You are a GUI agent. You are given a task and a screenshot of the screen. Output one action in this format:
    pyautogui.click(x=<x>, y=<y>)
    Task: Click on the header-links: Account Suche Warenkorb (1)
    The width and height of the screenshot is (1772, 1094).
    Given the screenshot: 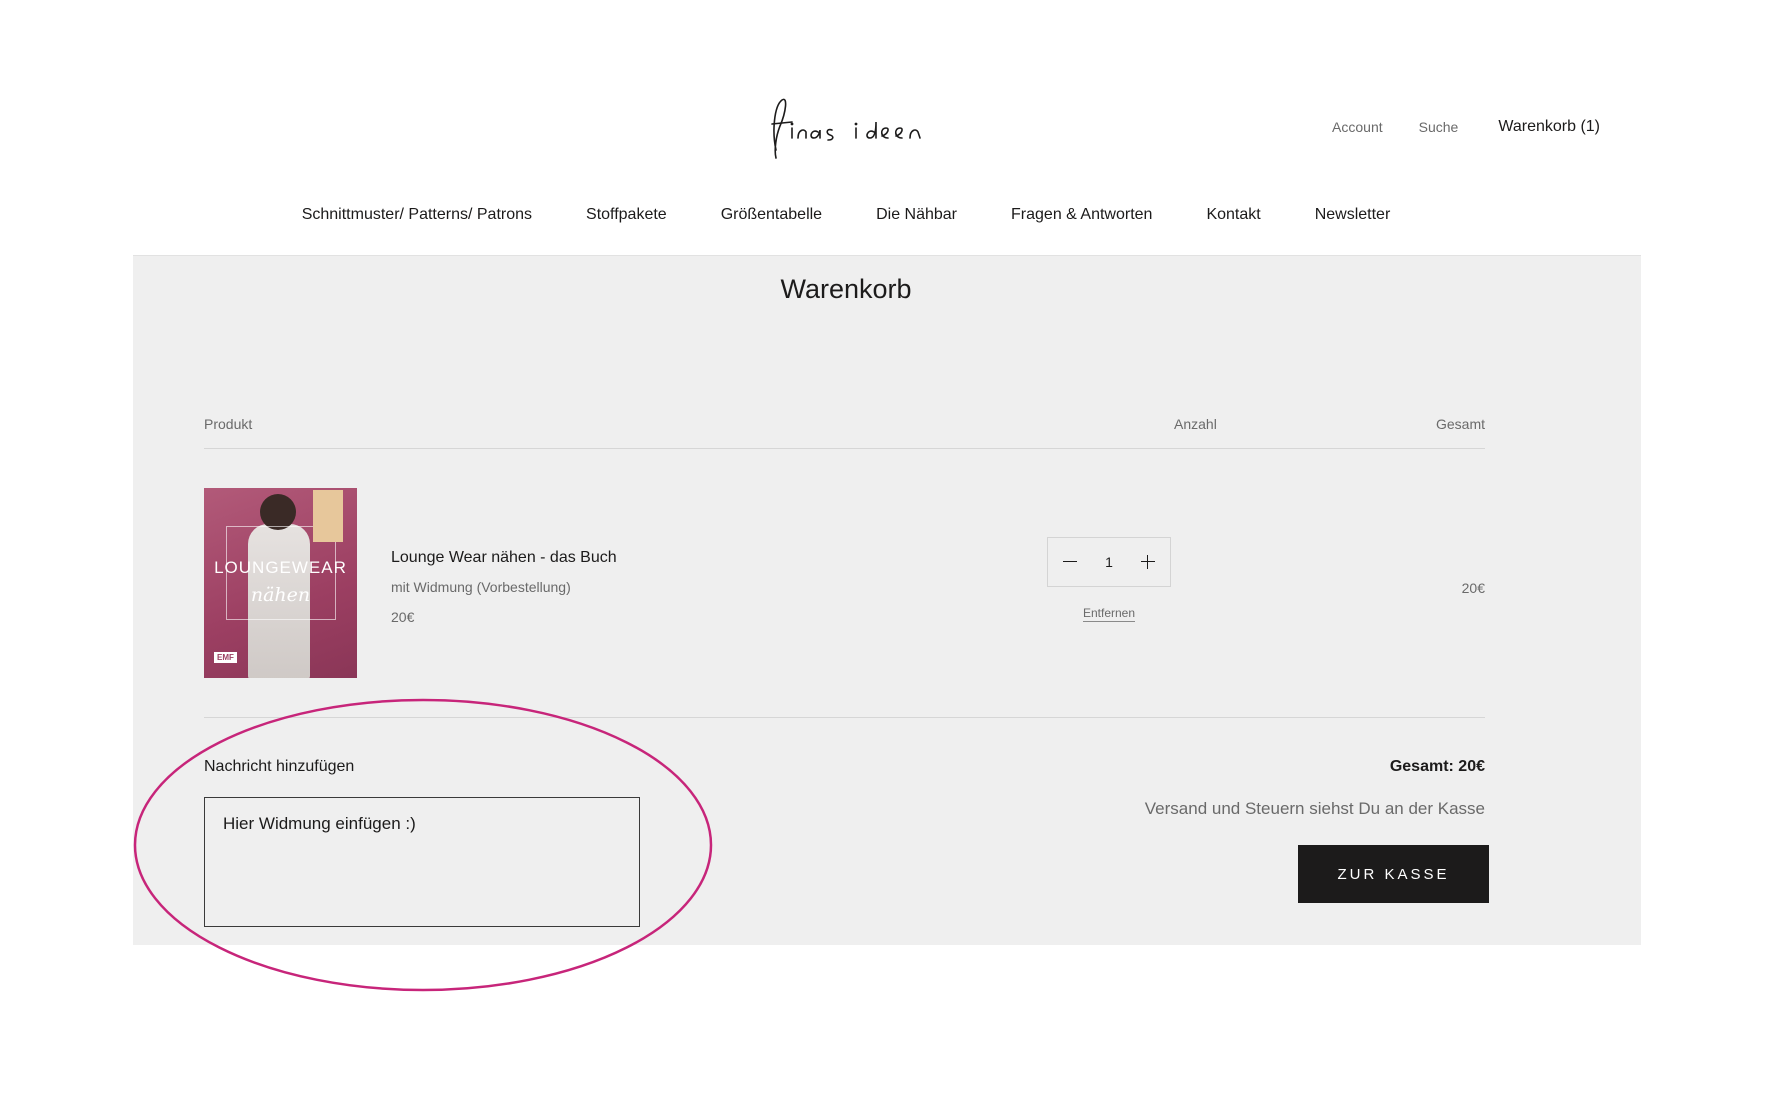 What is the action you would take?
    pyautogui.click(x=1448, y=127)
    